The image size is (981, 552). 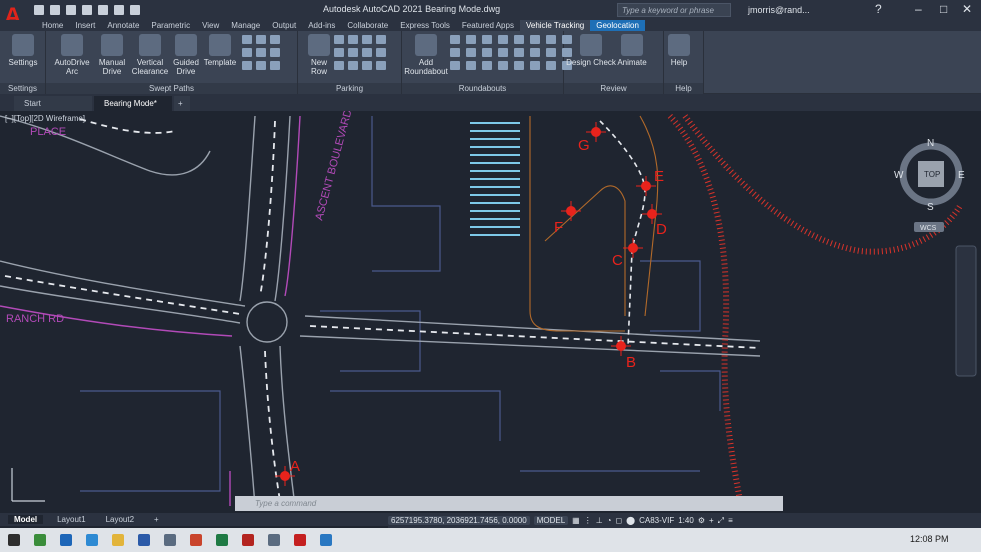 What do you see at coordinates (150, 55) in the screenshot?
I see `vertical-clearance-button: Vertical Clearance` at bounding box center [150, 55].